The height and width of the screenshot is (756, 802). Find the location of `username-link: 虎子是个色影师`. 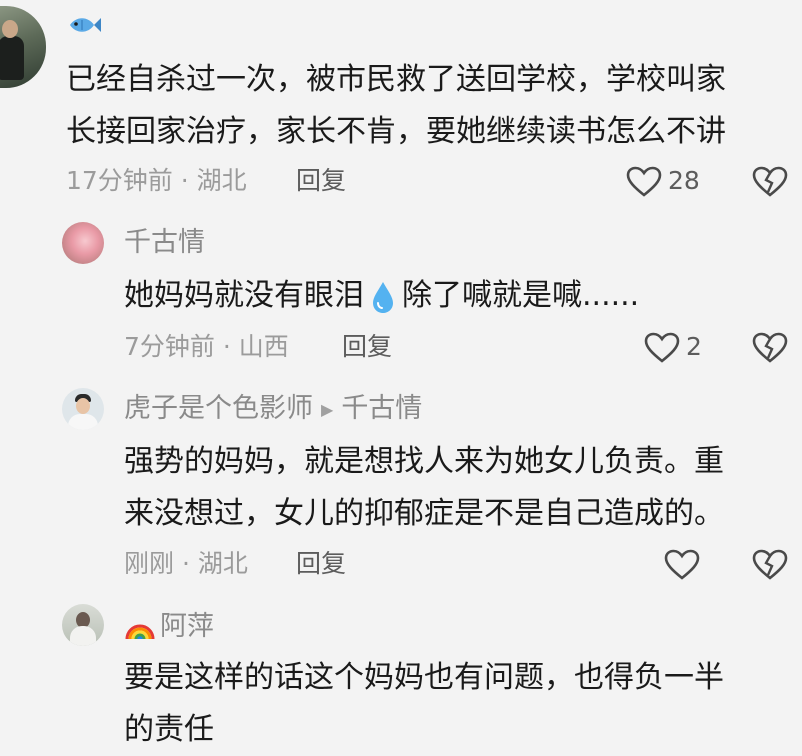

username-link: 虎子是个色影师 is located at coordinates (218, 408).